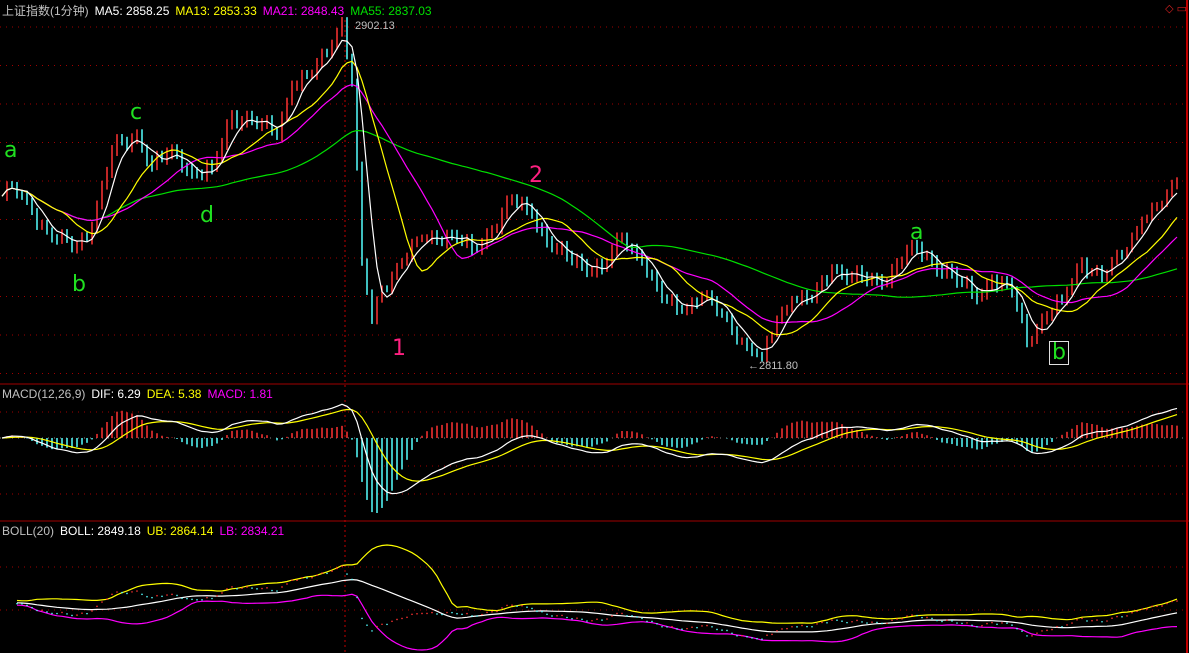  Describe the element at coordinates (1182, 9) in the screenshot. I see `window-icon: ▭` at that location.